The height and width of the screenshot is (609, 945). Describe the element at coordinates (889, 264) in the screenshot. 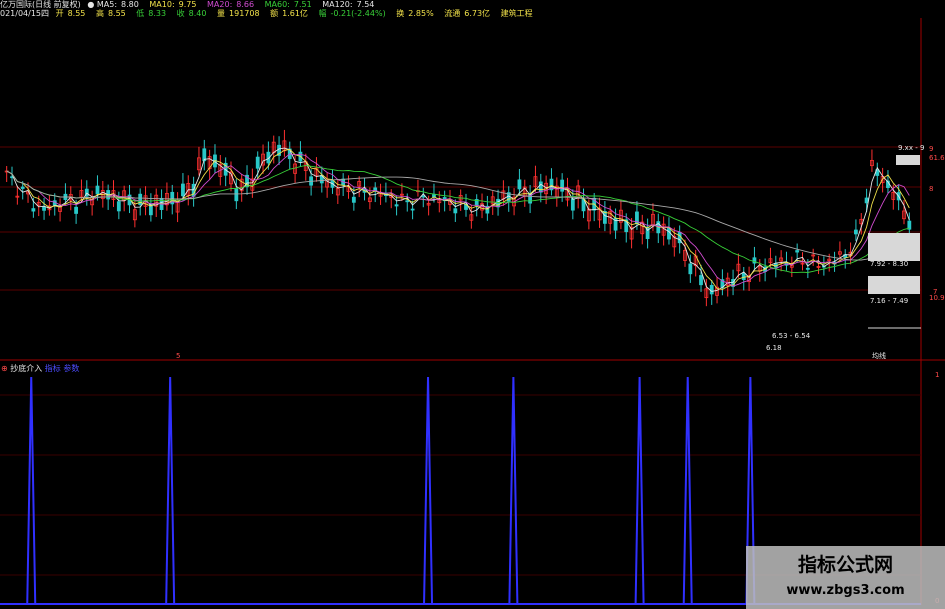

I see `range-upper-text: 7.92 - 8.30` at that location.